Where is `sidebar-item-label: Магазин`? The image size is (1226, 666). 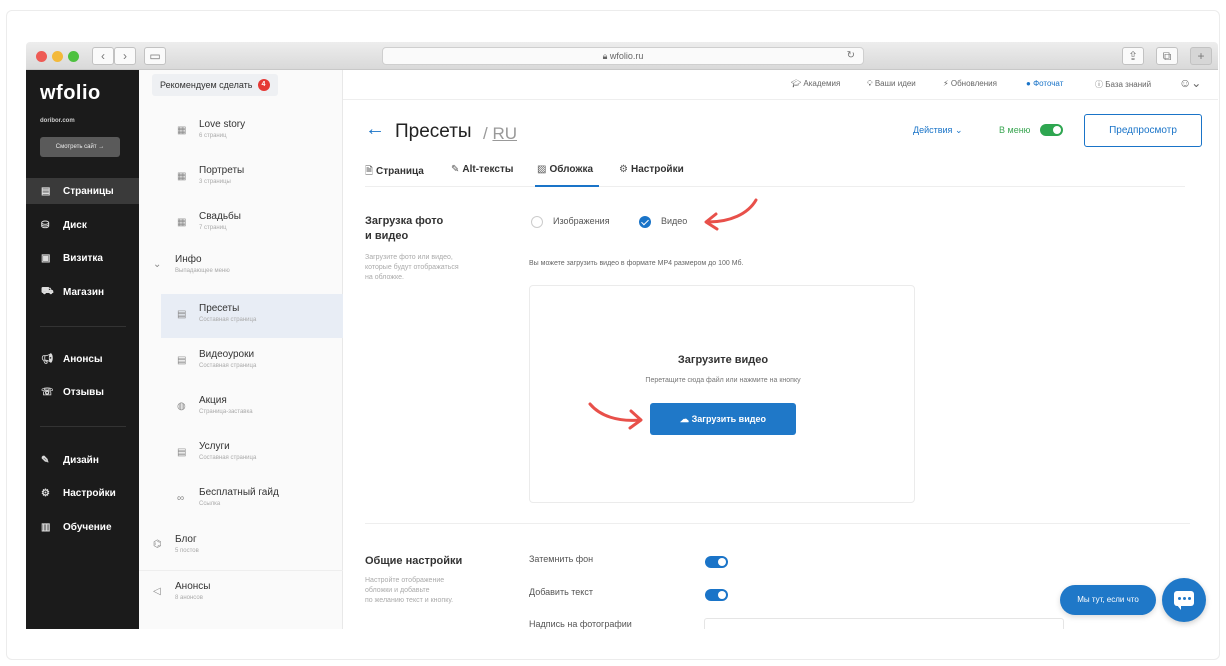
sidebar-item-label: Магазин is located at coordinates (84, 292).